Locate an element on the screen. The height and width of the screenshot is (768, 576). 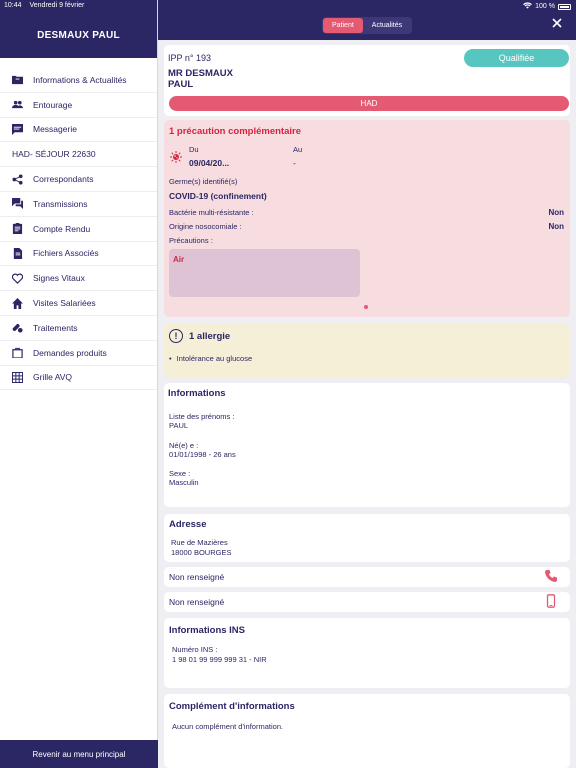
sex-label: Sexe : is located at coordinates (180, 473).